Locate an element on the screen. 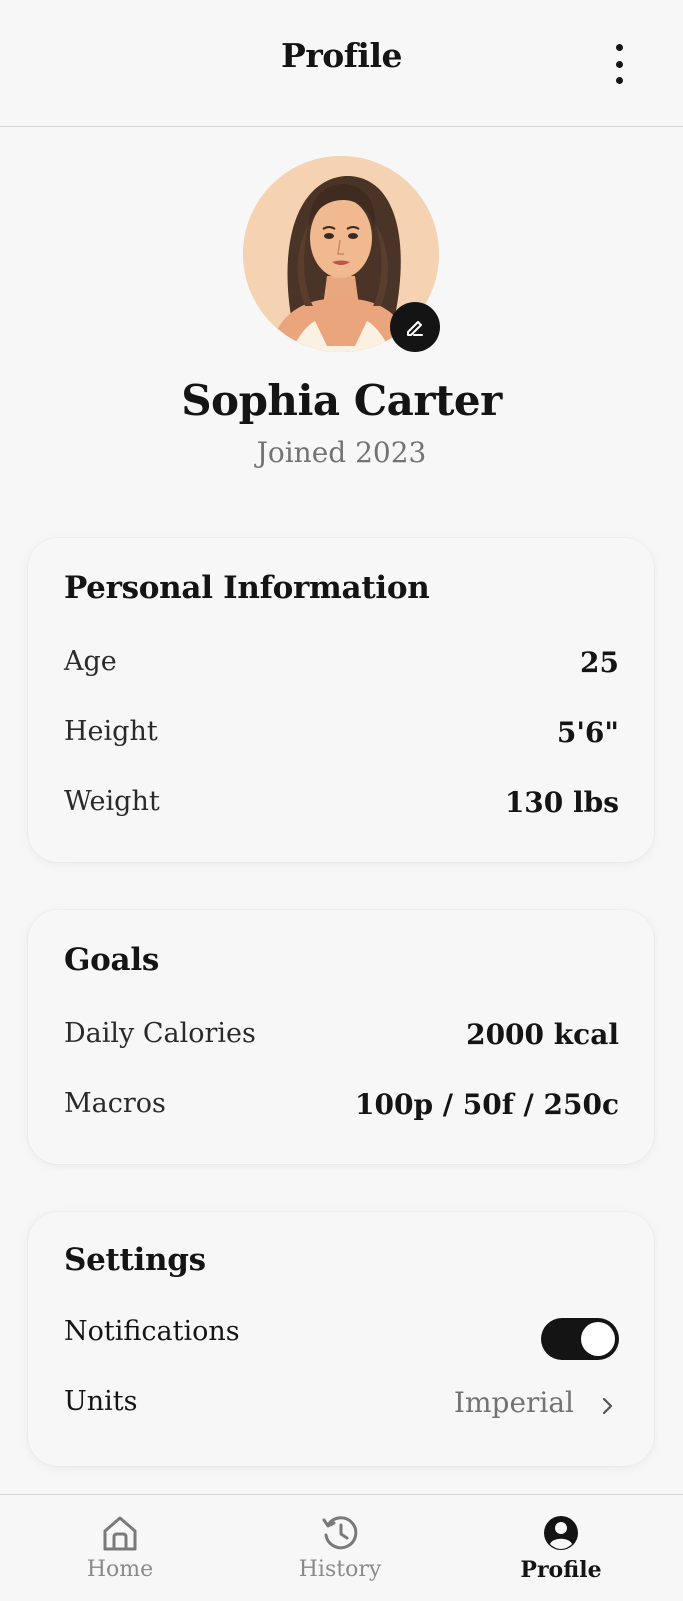  goals-title: Goals is located at coordinates (111, 960).